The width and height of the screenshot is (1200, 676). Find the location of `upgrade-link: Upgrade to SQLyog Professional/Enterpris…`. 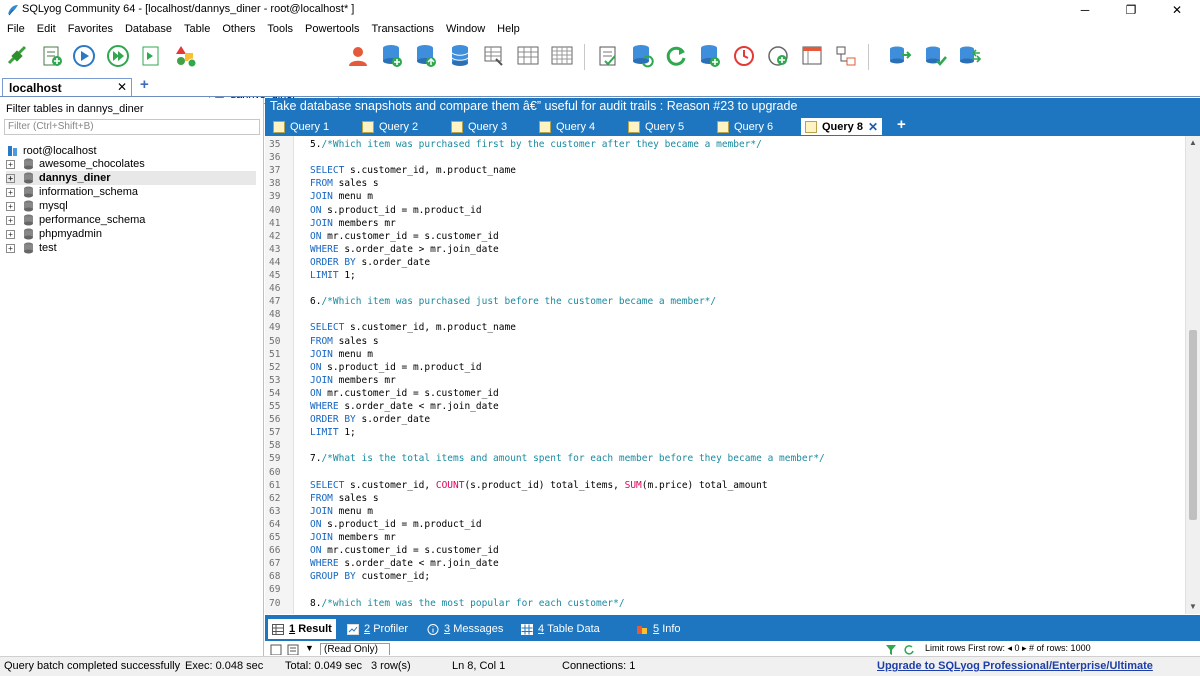

upgrade-link: Upgrade to SQLyog Professional/Enterpris… is located at coordinates (1015, 666).